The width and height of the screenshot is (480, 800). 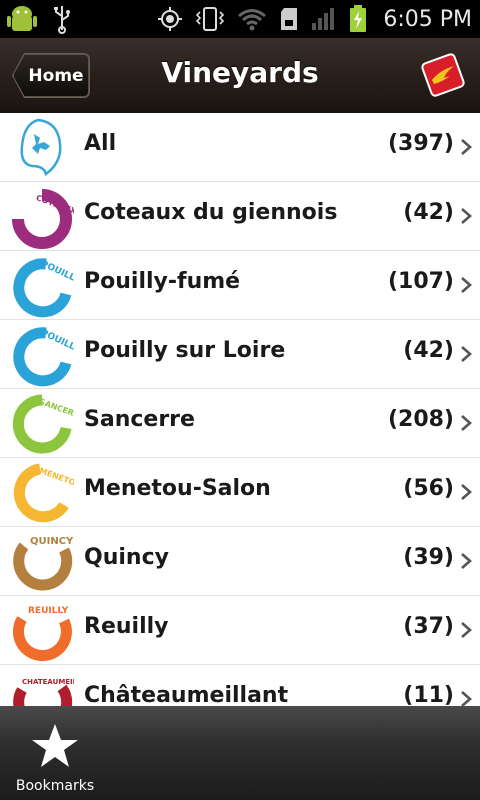 What do you see at coordinates (240, 423) in the screenshot?
I see `list-item: SANCERRE Sancerre (208)` at bounding box center [240, 423].